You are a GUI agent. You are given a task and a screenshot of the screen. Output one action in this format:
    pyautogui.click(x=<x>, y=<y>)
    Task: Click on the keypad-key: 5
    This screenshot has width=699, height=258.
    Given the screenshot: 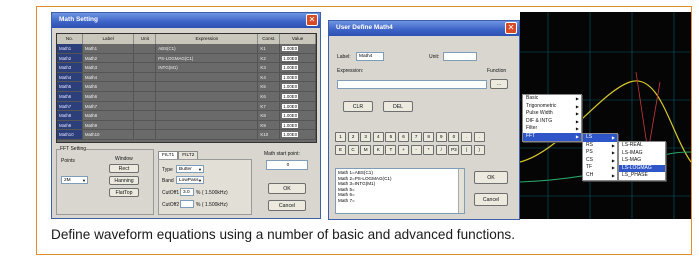 What is the action you would take?
    pyautogui.click(x=391, y=137)
    